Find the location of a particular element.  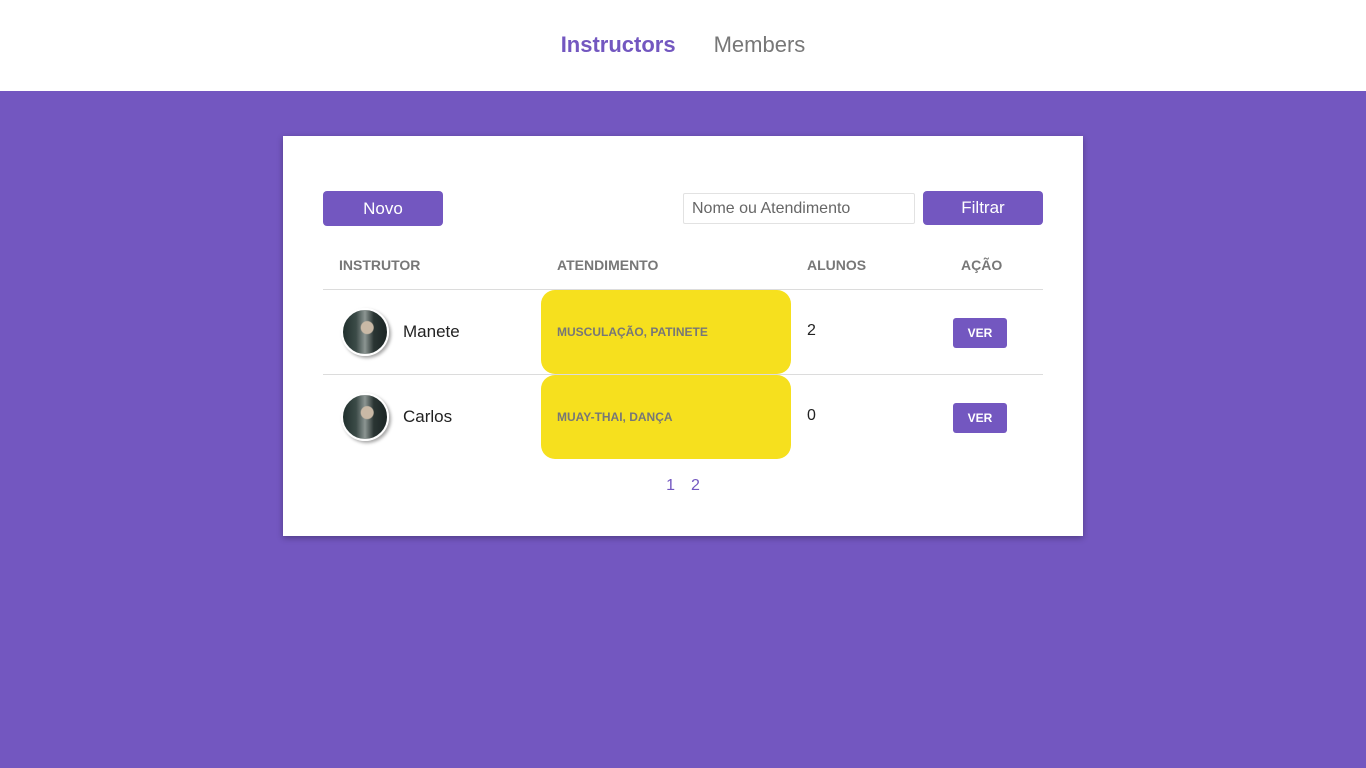

page-link-1: 1 is located at coordinates (670, 486).